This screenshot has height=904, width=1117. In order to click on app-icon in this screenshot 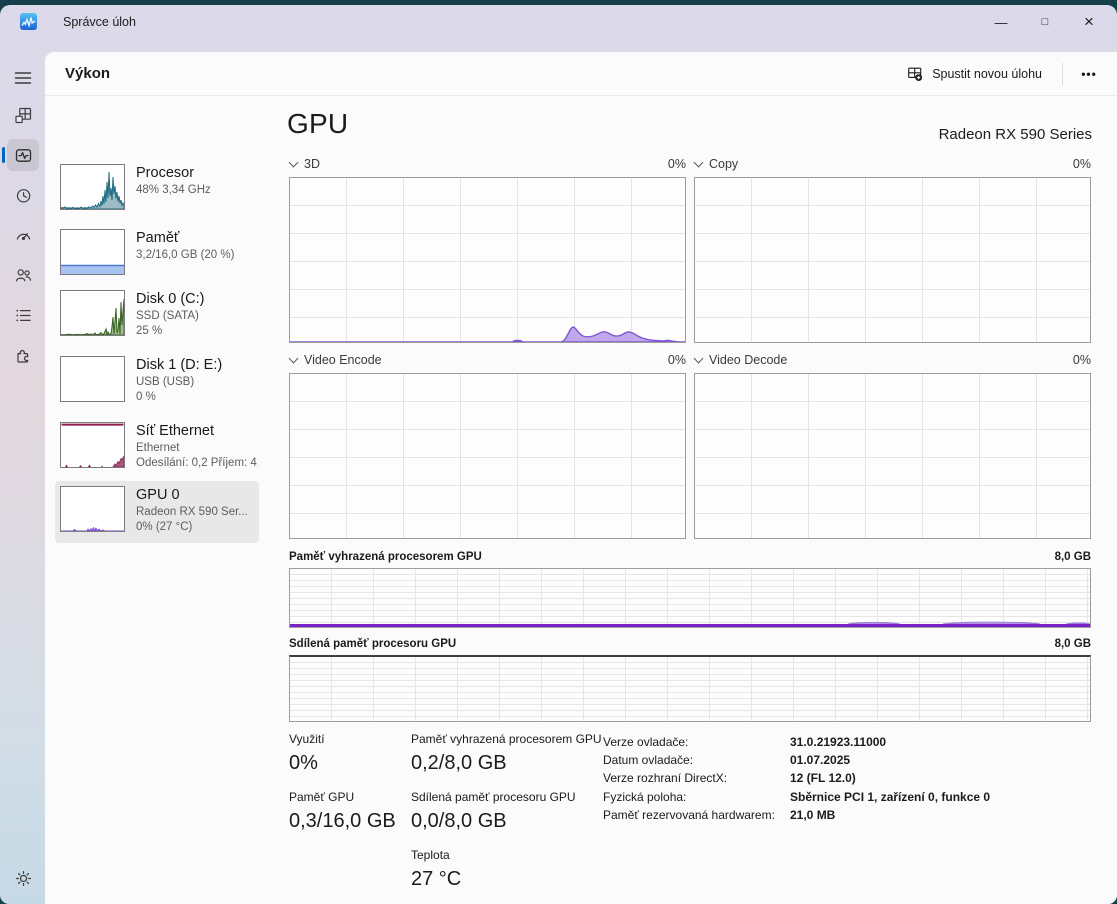, I will do `click(28, 21)`.